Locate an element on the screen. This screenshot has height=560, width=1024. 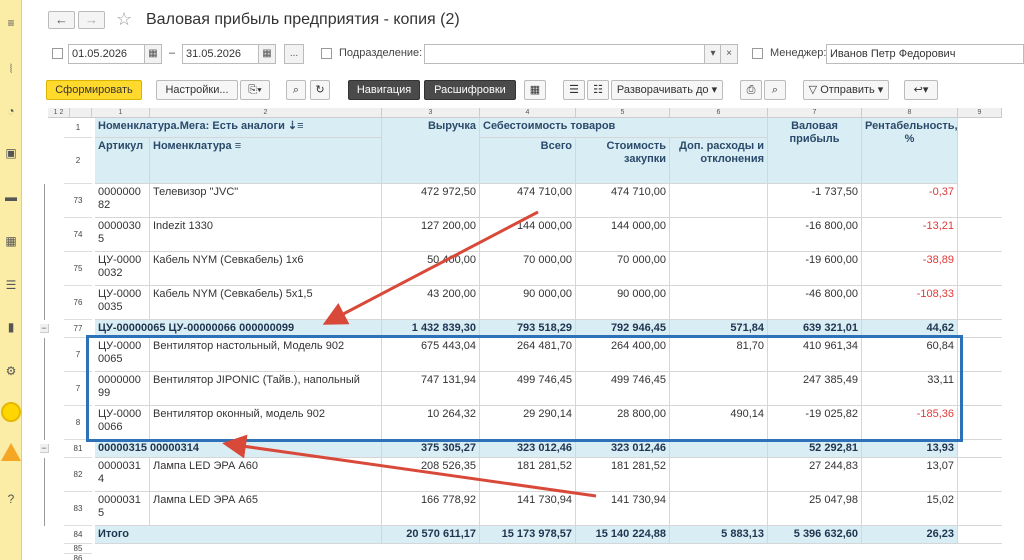
cost-total-cell: 474 710,00 is located at coordinates (528, 201).